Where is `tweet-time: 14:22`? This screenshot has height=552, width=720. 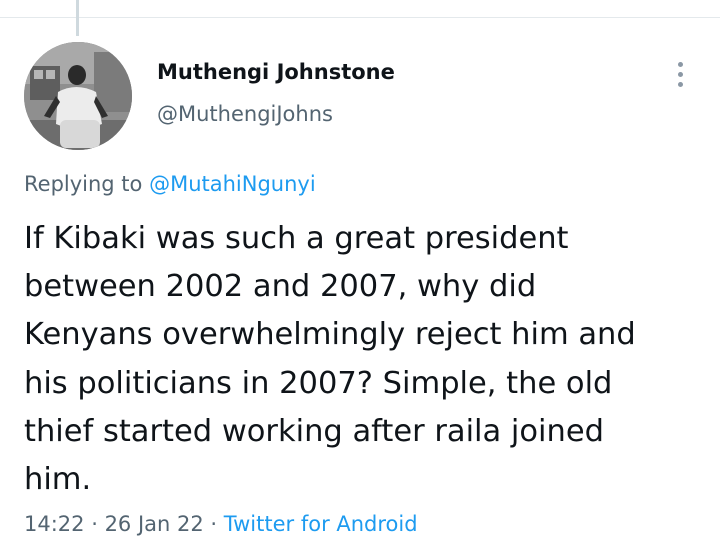 tweet-time: 14:22 is located at coordinates (54, 524).